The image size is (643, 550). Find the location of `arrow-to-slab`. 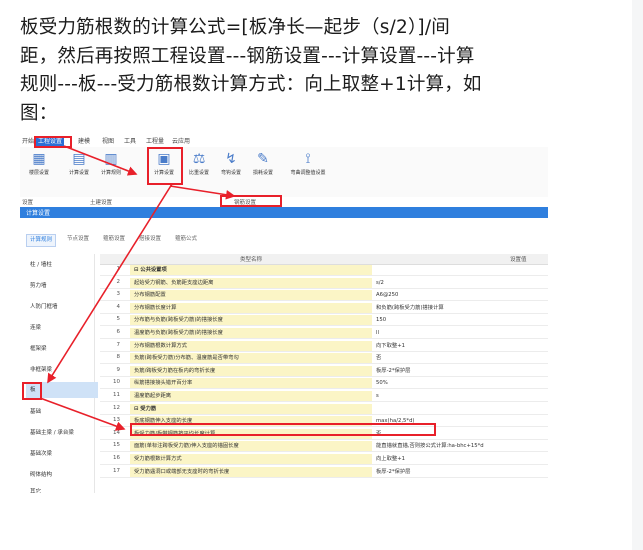

arrow-to-slab is located at coordinates (110, 283).